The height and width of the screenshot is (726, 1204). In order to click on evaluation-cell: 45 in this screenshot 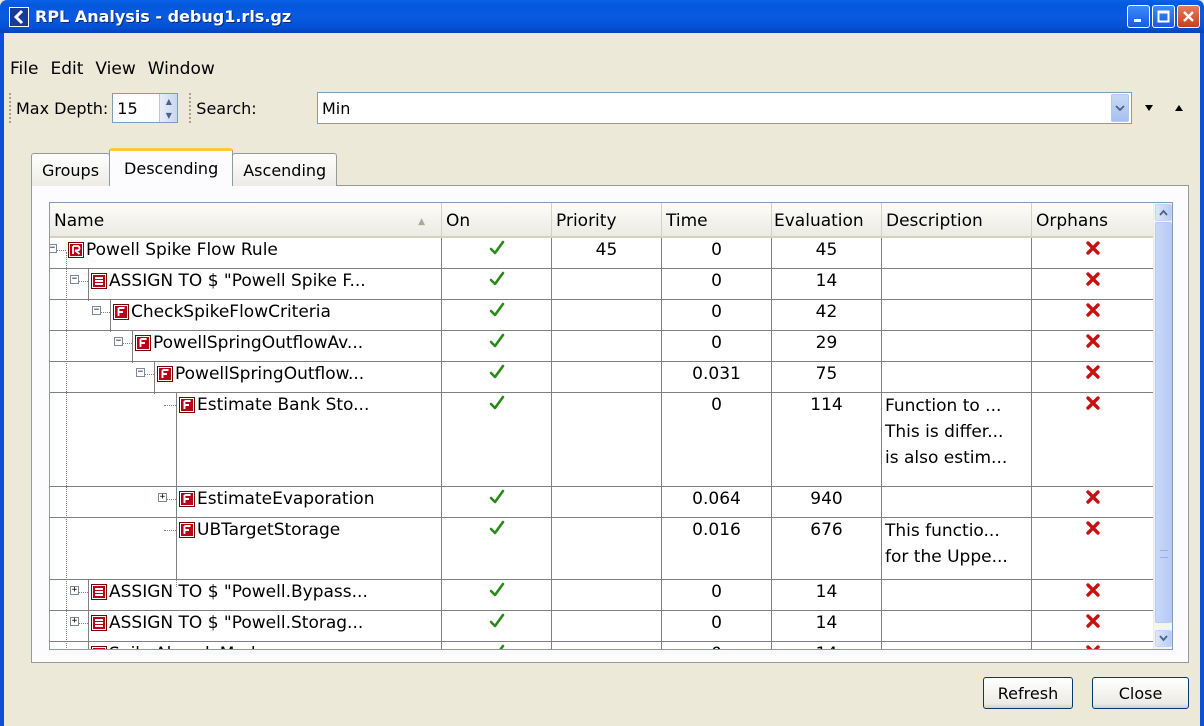, I will do `click(827, 253)`.